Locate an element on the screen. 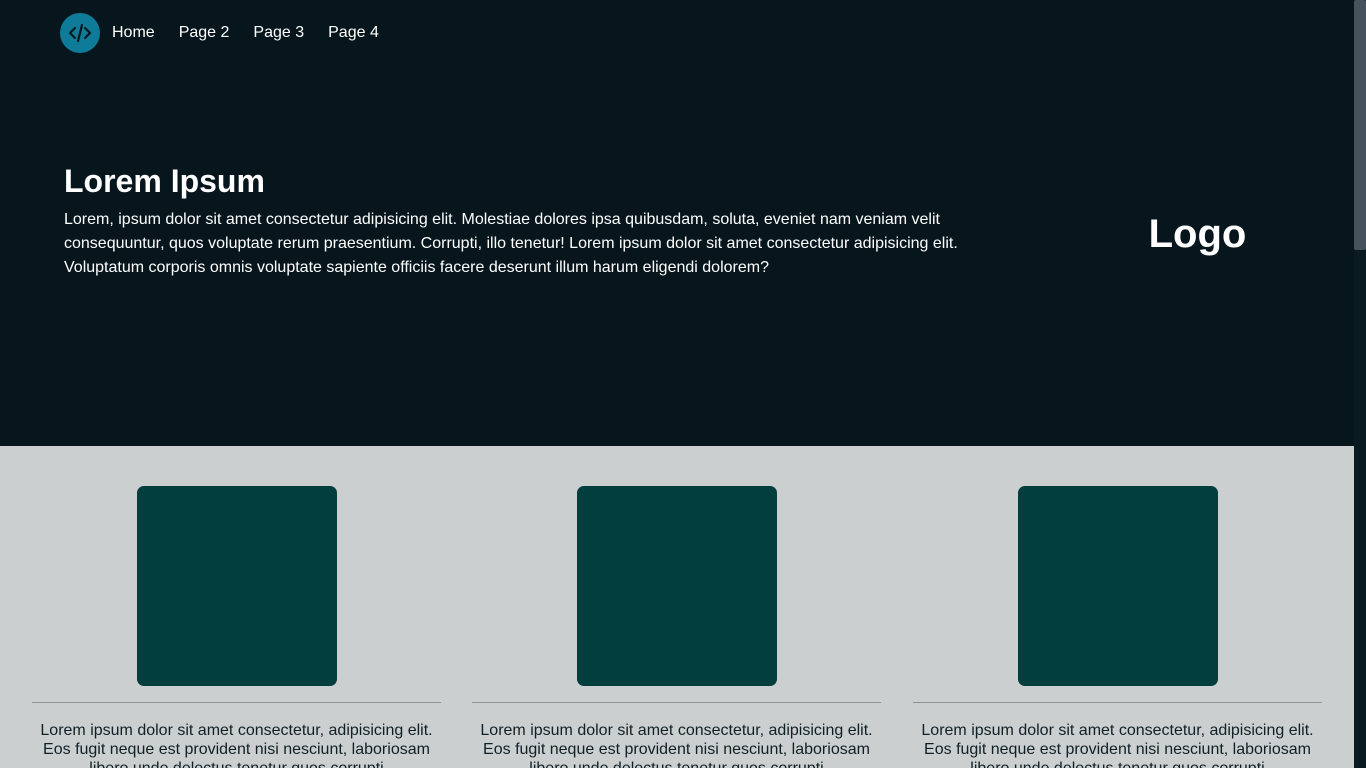  nav-links: Home Page 2 Page 3 Page 4 is located at coordinates (257, 33).